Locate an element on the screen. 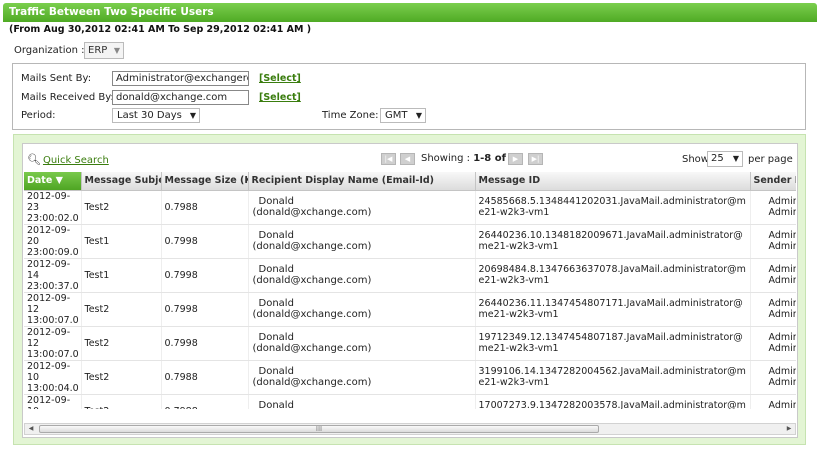 The image size is (820, 450). period-select: Last 30 Days ▼ is located at coordinates (156, 115).